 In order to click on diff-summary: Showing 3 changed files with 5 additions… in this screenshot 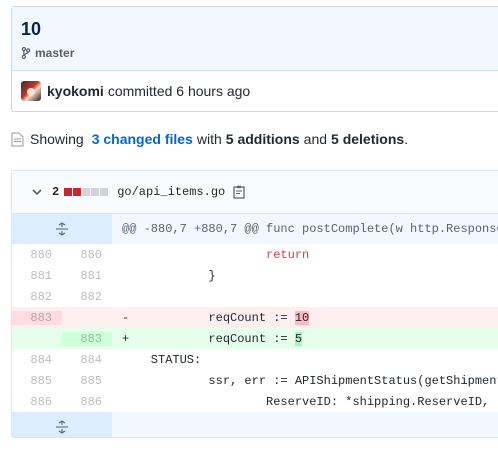, I will do `click(209, 139)`.